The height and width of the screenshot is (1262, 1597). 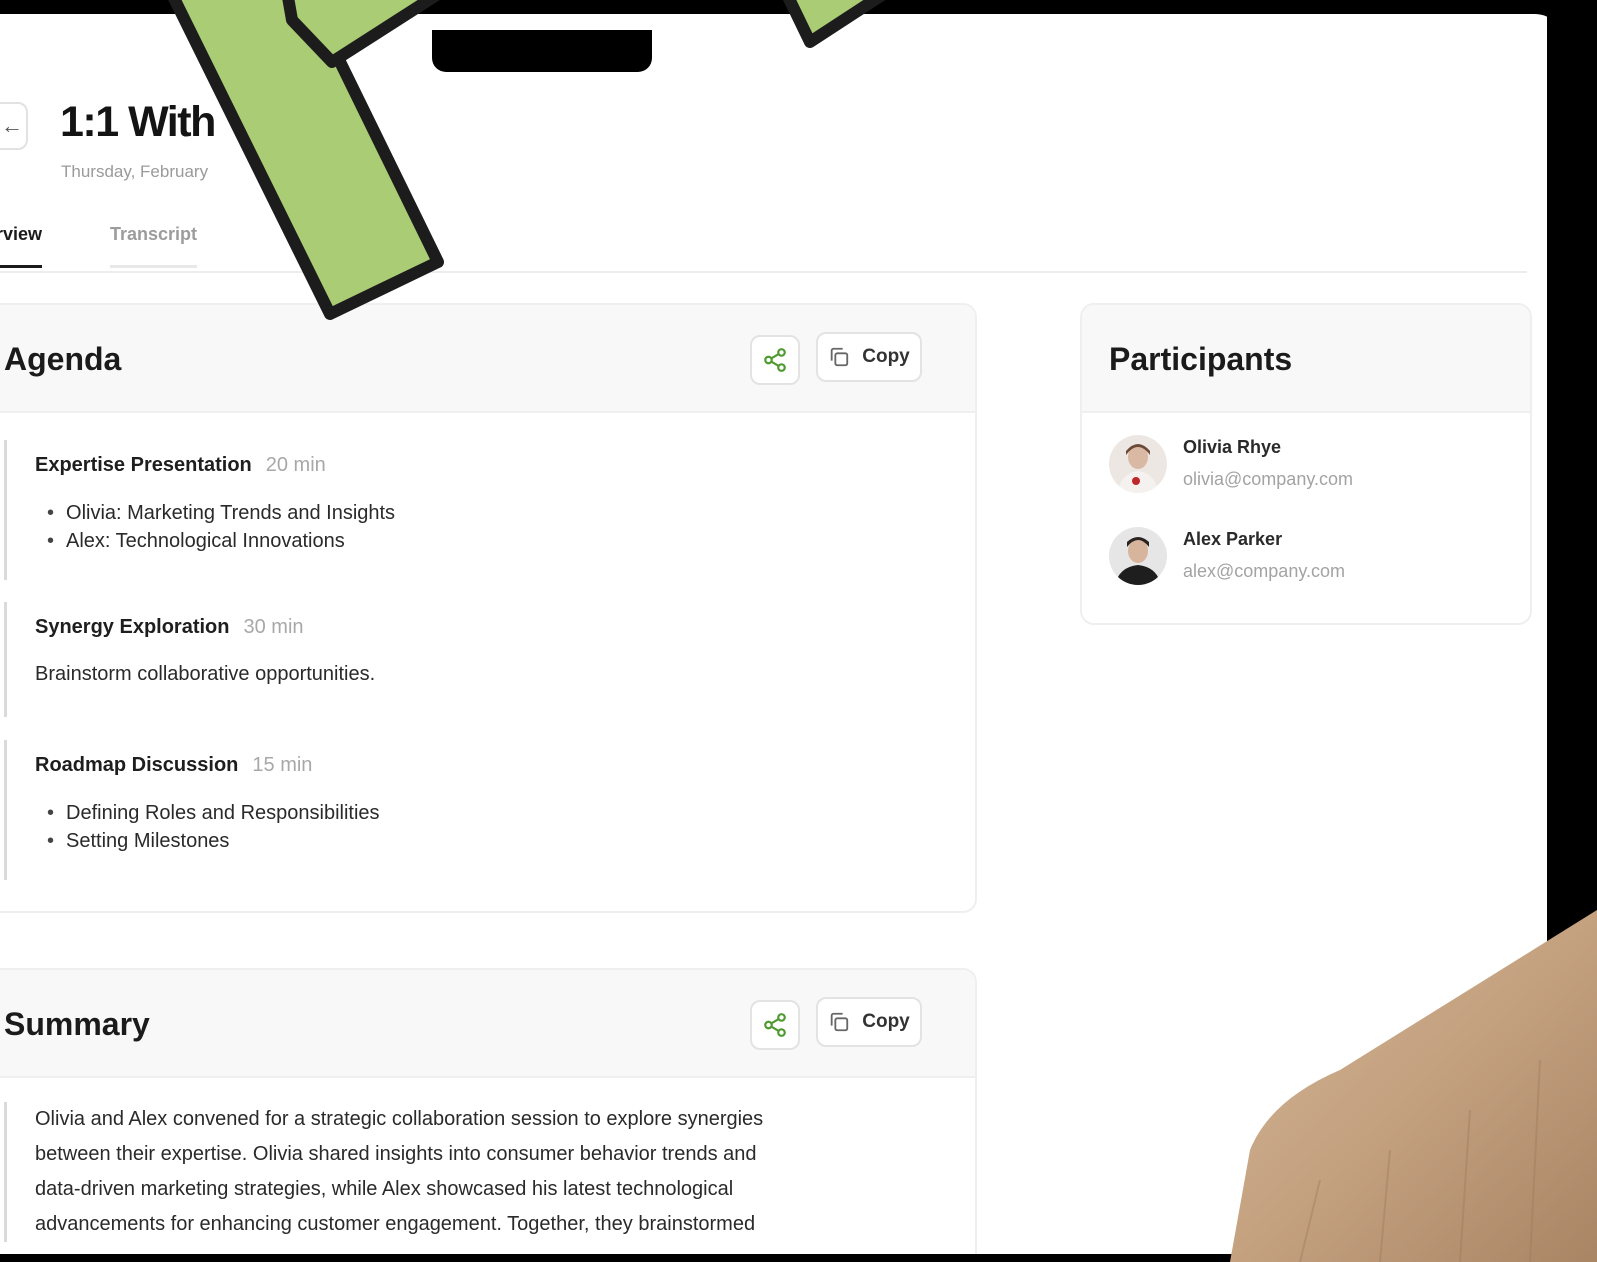 I want to click on agenda-header: Agenda Copy, so click(x=487, y=359).